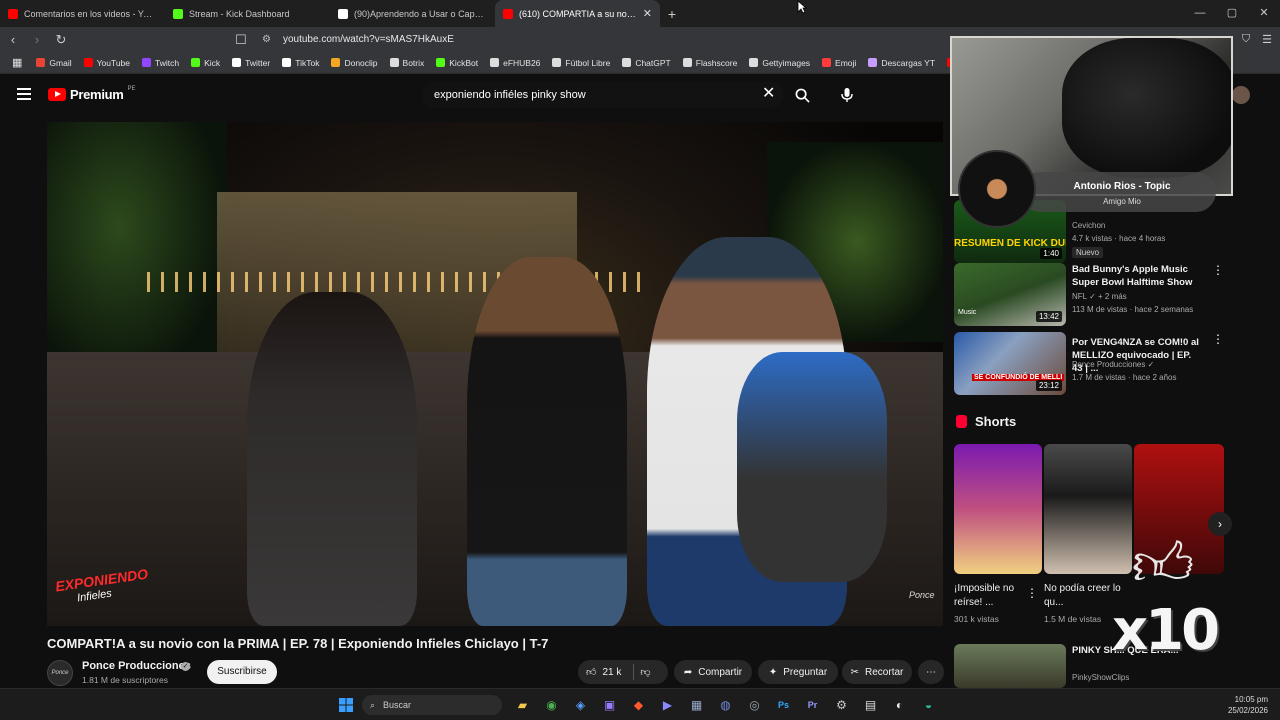  Describe the element at coordinates (13, 39) in the screenshot. I see `back-icon: ‹` at that location.